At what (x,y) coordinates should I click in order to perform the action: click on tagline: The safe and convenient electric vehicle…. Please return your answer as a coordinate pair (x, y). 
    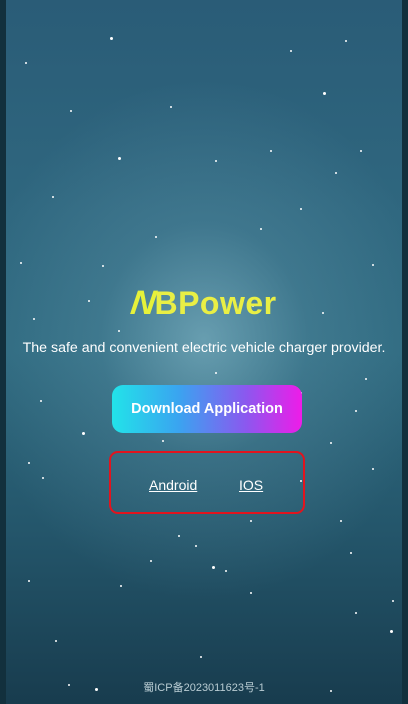
    Looking at the image, I should click on (204, 348).